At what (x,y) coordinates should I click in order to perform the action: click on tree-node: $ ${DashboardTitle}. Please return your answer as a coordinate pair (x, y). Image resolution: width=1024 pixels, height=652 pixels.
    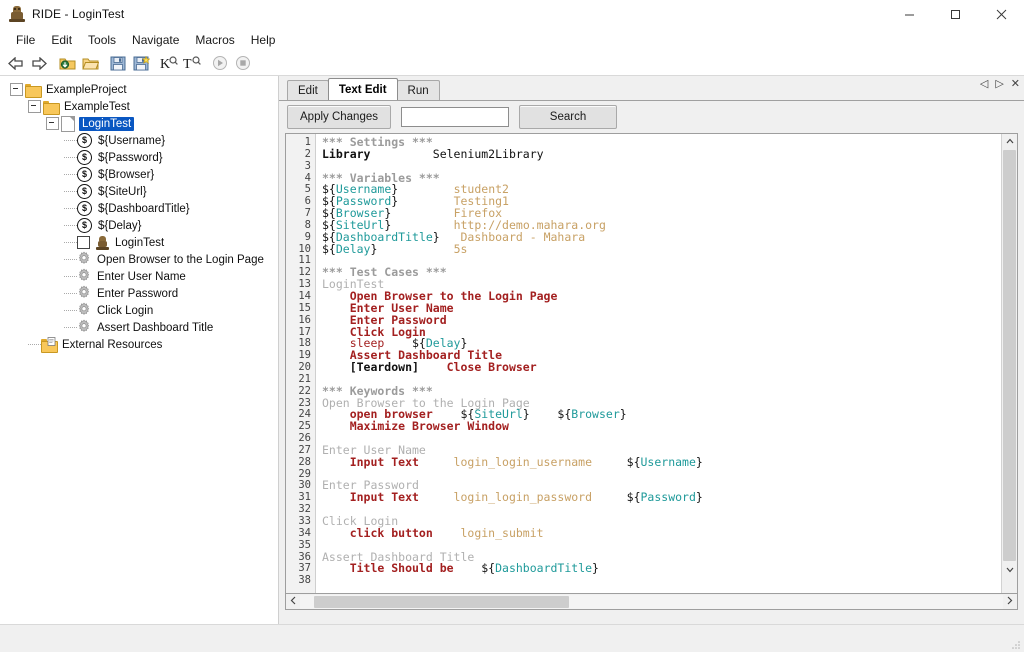
    Looking at the image, I should click on (139, 208).